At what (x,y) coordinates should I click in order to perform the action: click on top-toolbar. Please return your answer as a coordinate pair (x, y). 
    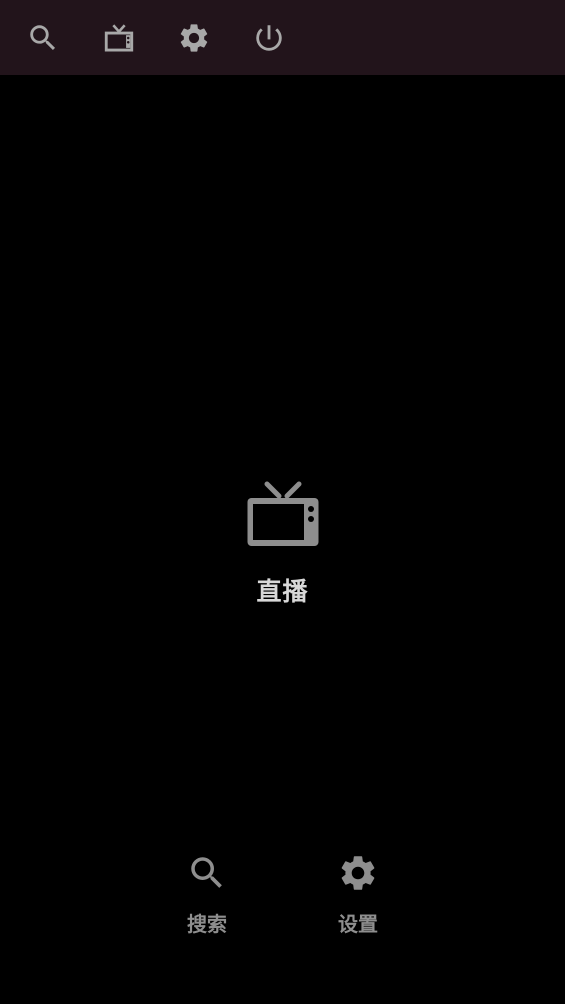
    Looking at the image, I should click on (282, 37).